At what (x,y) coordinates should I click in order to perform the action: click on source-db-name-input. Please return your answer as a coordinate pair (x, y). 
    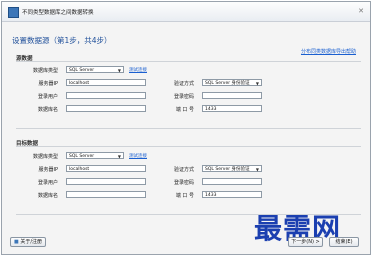
    Looking at the image, I should click on (106, 108).